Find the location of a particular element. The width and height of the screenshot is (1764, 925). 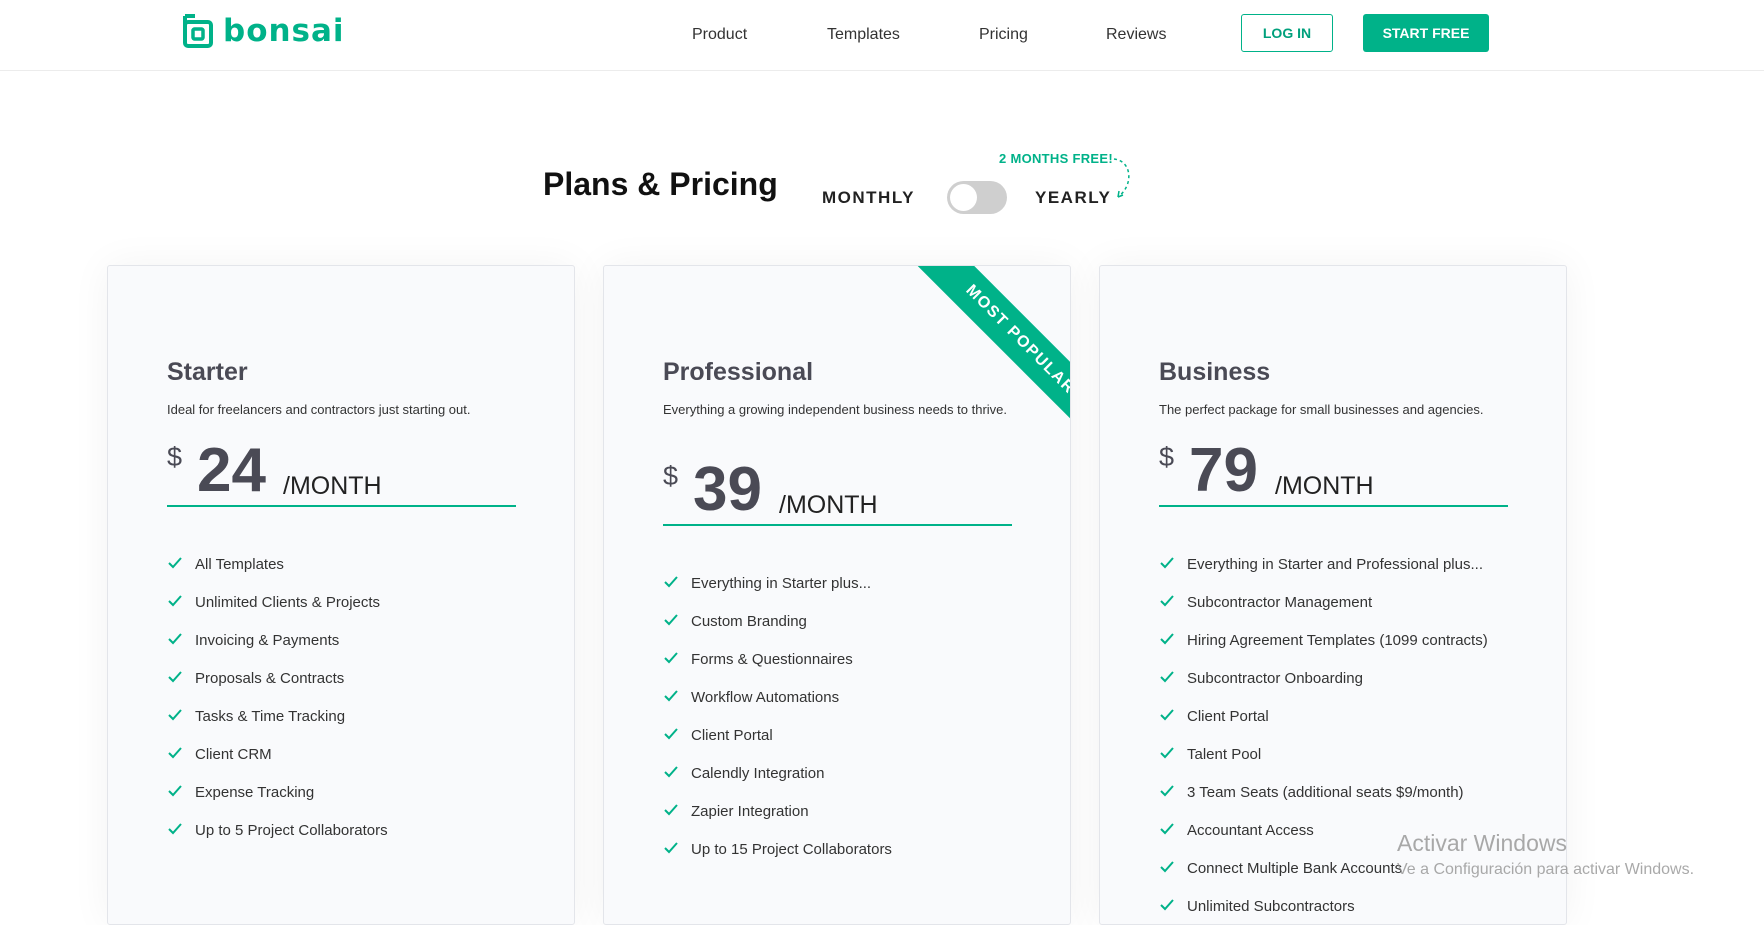

nav-link-templates: Templates is located at coordinates (863, 35).